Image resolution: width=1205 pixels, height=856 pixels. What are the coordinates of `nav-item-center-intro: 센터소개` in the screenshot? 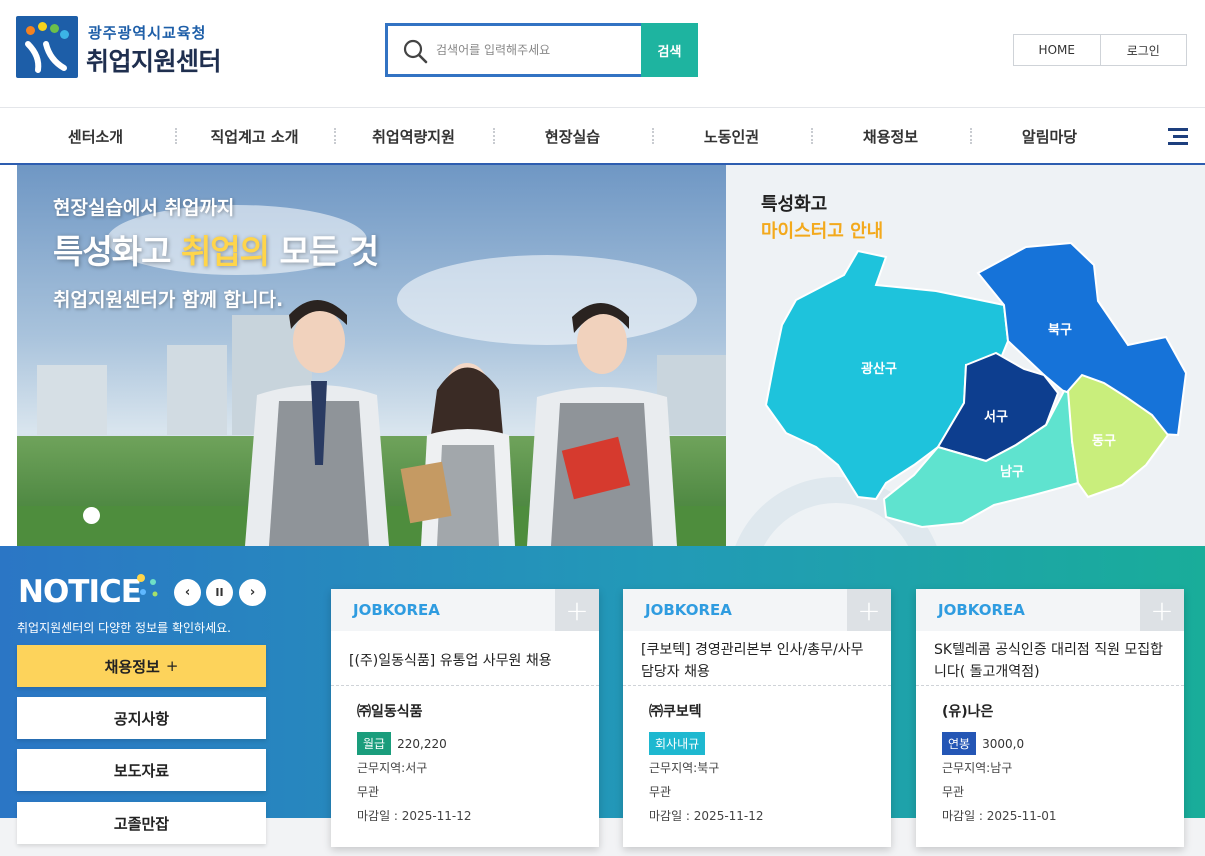 It's located at (95, 136).